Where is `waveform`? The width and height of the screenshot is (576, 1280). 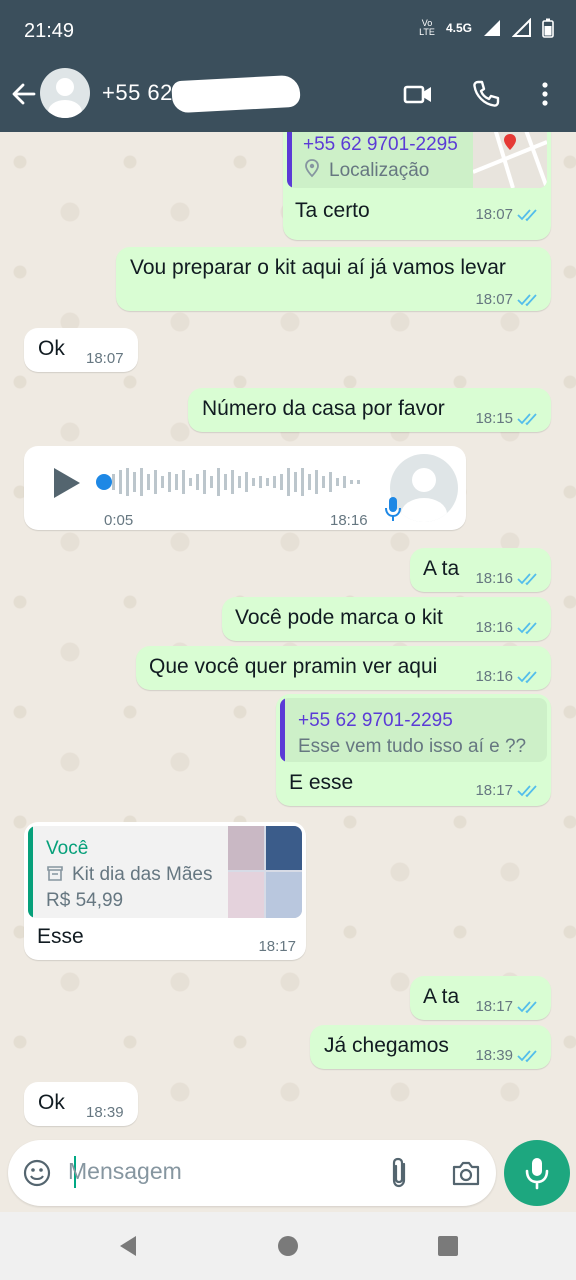 waveform is located at coordinates (239, 482).